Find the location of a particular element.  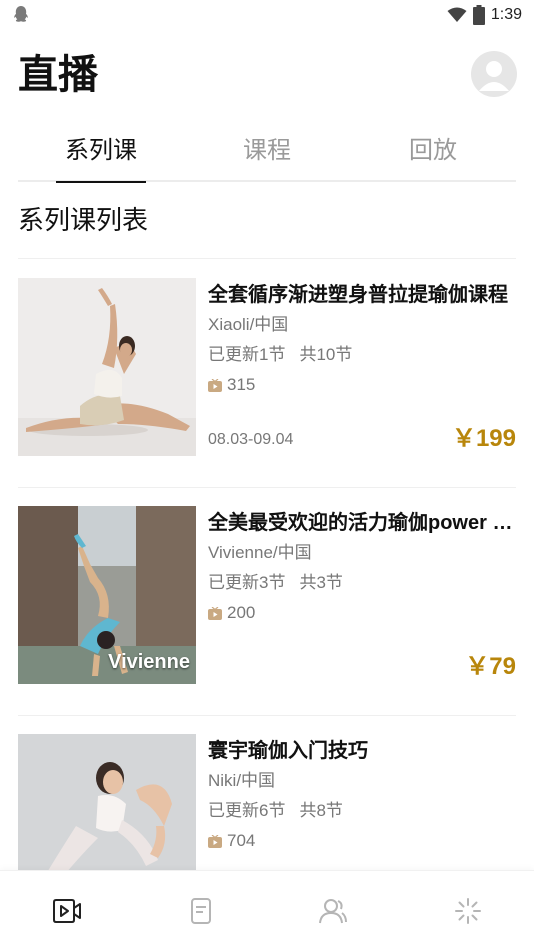

course-lessons: 已更新1节 共10节 is located at coordinates (280, 355).